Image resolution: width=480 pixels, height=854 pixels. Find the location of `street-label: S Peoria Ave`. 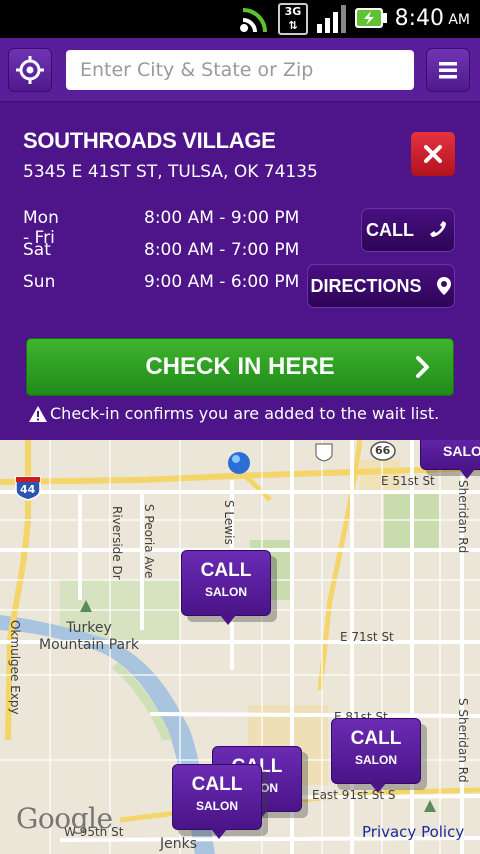

street-label: S Peoria Ave is located at coordinates (149, 541).